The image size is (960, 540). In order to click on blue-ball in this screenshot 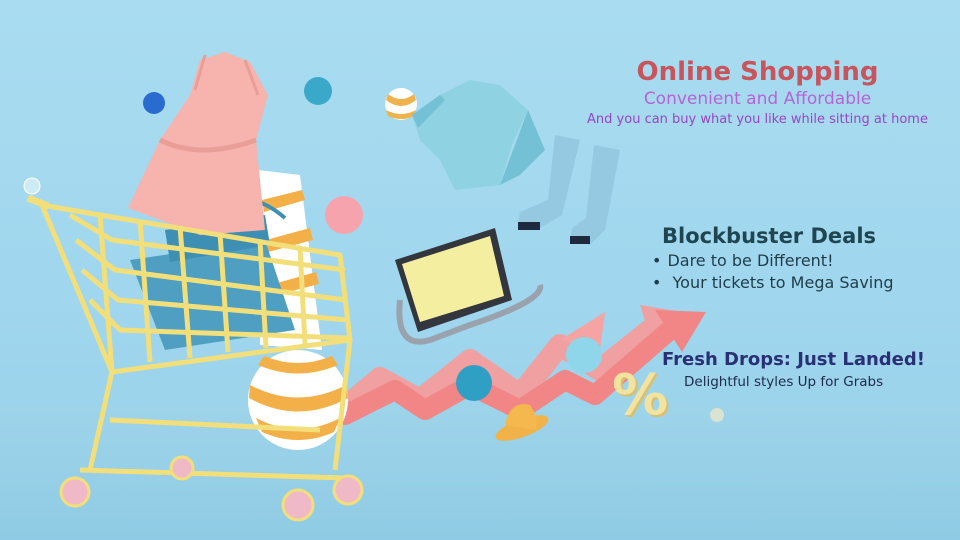, I will do `click(154, 103)`.